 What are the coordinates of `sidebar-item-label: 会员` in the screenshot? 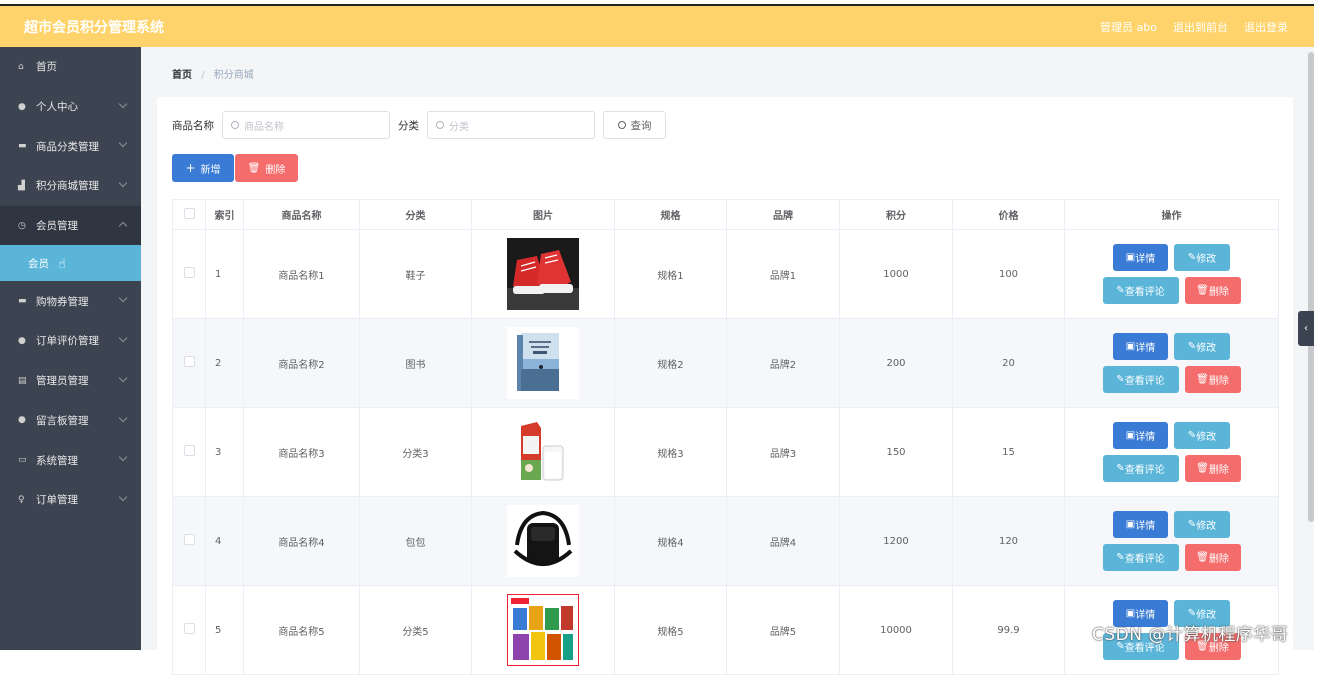 It's located at (38, 263).